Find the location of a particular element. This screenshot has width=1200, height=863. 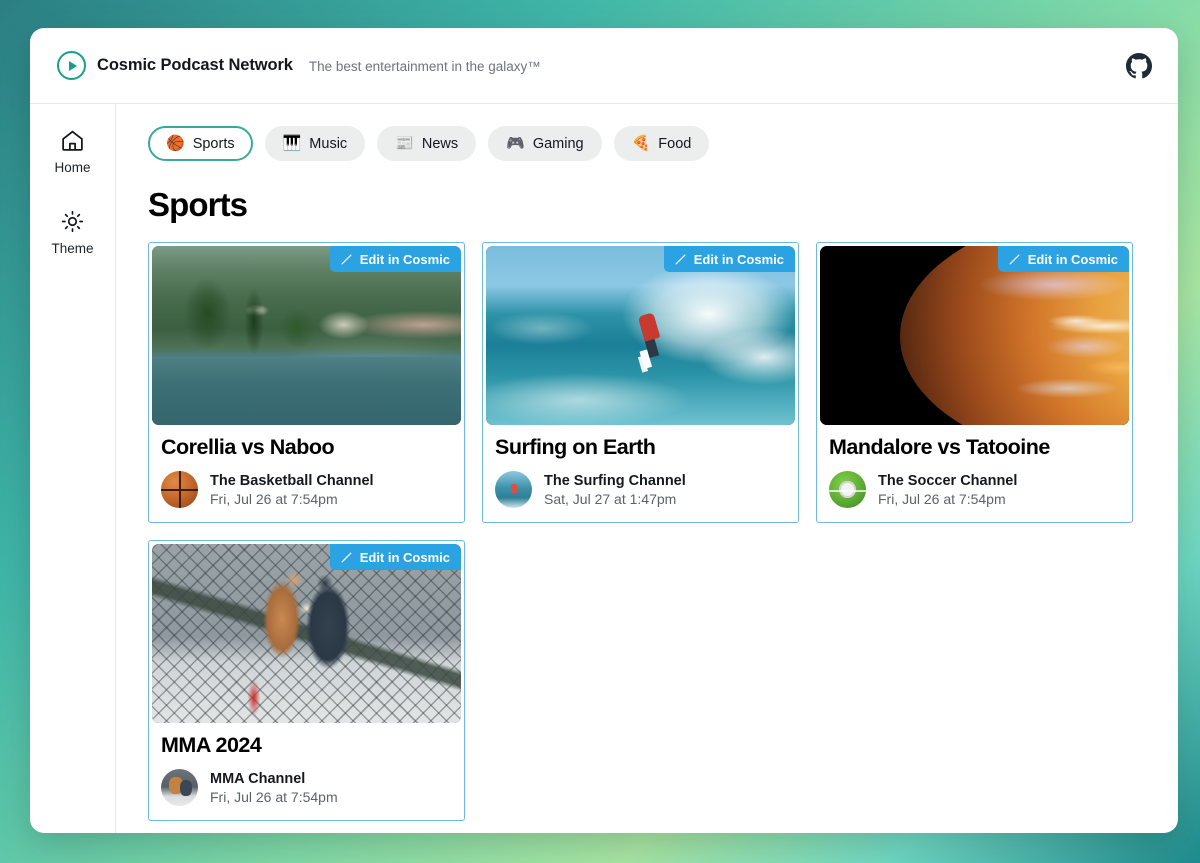

piano-icon: 🎹 is located at coordinates (292, 143).